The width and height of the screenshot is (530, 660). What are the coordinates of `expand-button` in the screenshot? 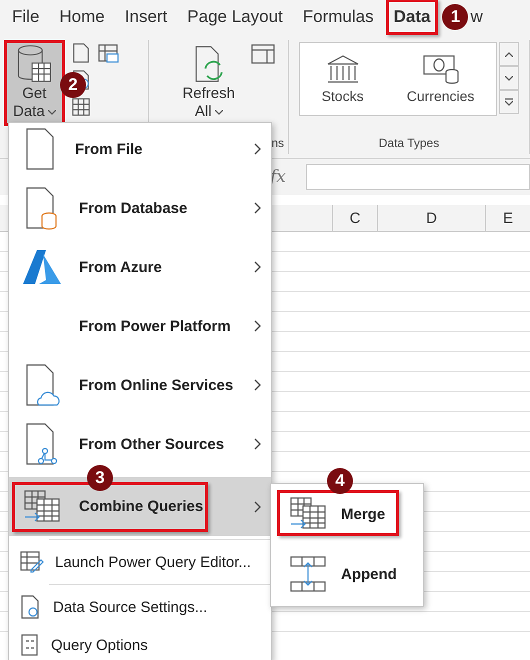 It's located at (509, 102).